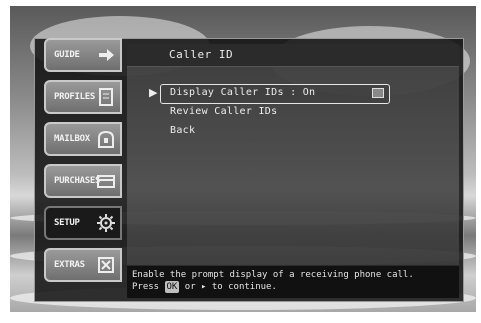 This screenshot has height=323, width=481. Describe the element at coordinates (153, 92) in the screenshot. I see `selection-pointer-icon: ▶` at that location.